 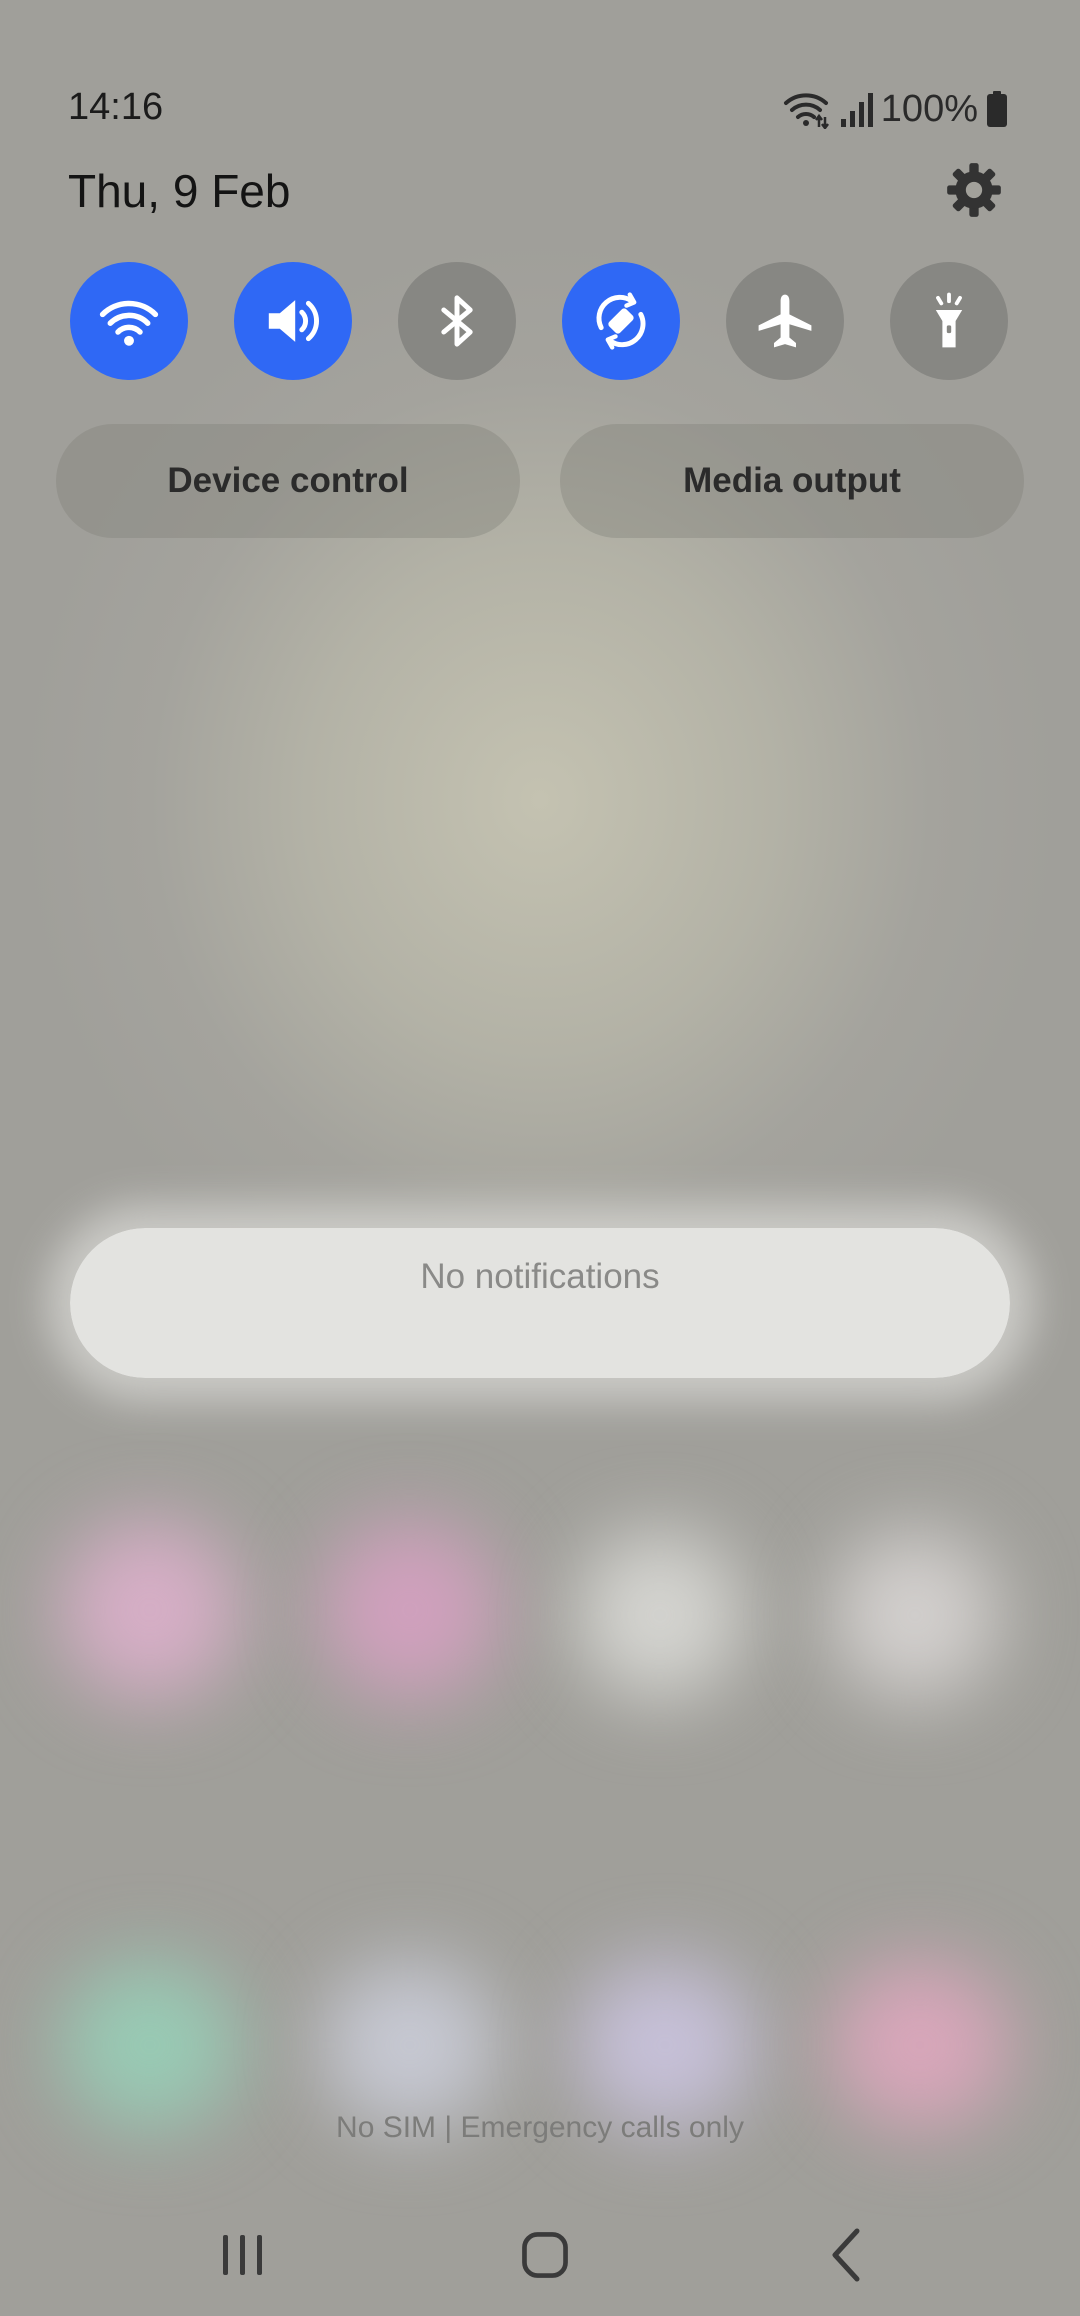 I want to click on rotate-icon, so click(x=621, y=321).